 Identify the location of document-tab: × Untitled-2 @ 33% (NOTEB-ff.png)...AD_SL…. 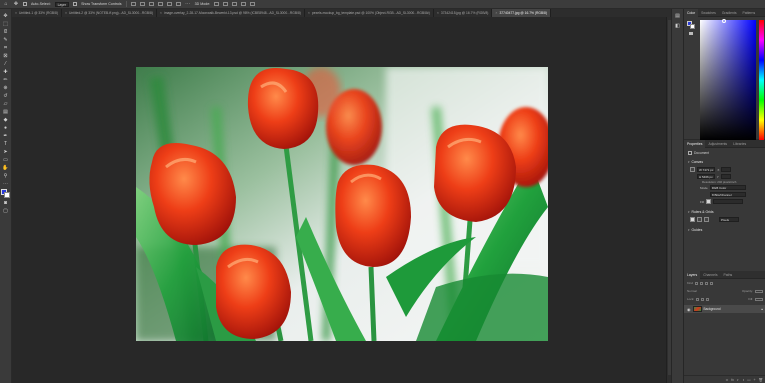
(109, 13).